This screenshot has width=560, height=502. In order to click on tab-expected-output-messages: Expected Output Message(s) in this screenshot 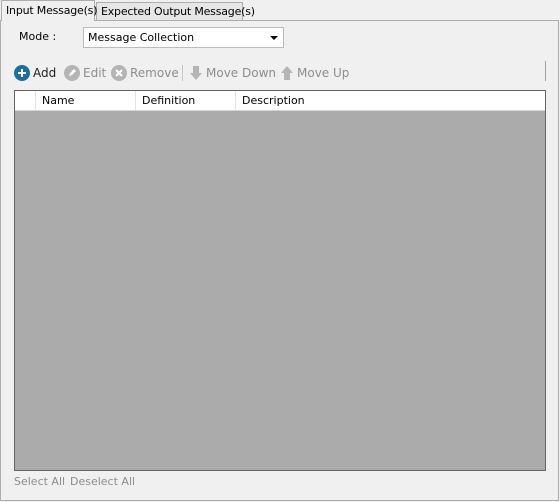, I will do `click(175, 11)`.